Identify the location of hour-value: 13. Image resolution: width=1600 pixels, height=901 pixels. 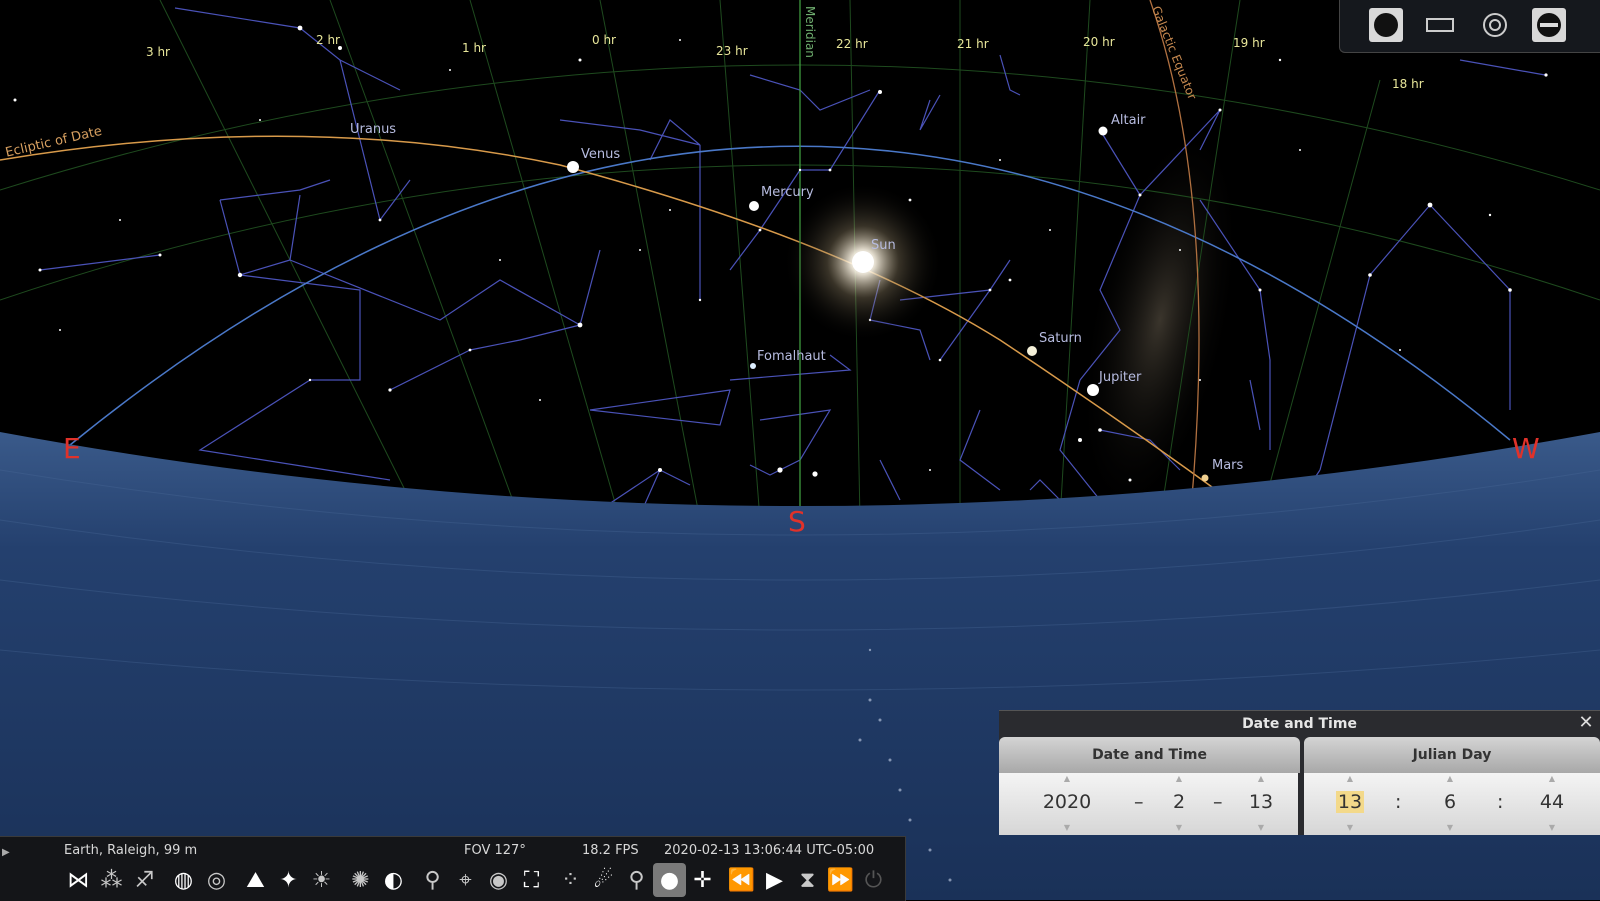
(1350, 802).